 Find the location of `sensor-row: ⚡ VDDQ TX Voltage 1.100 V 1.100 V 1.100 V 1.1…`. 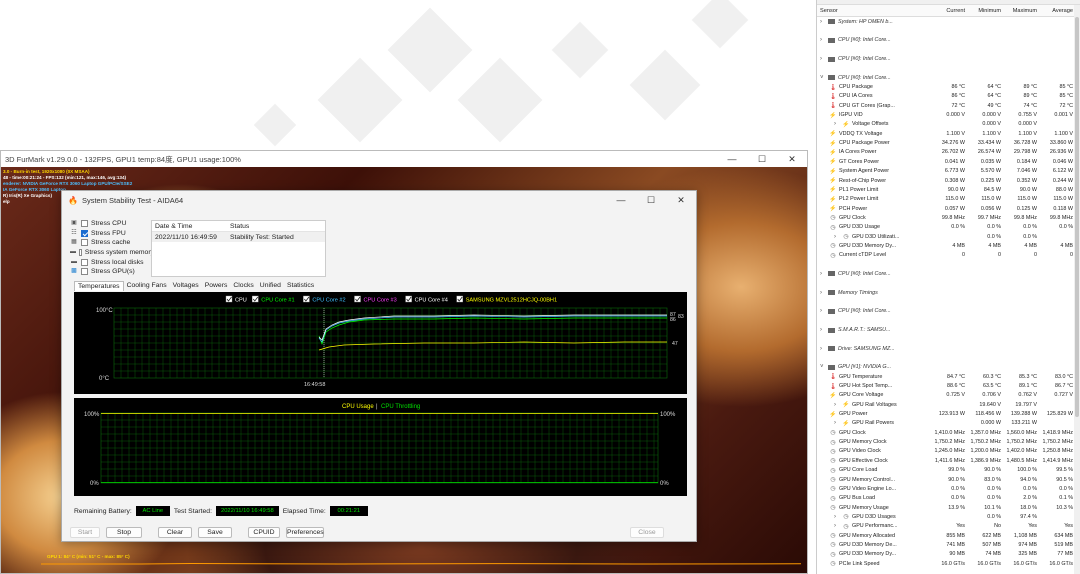

sensor-row: ⚡ VDDQ TX Voltage 1.100 V 1.100 V 1.100 V 1.1… is located at coordinates (948, 133).